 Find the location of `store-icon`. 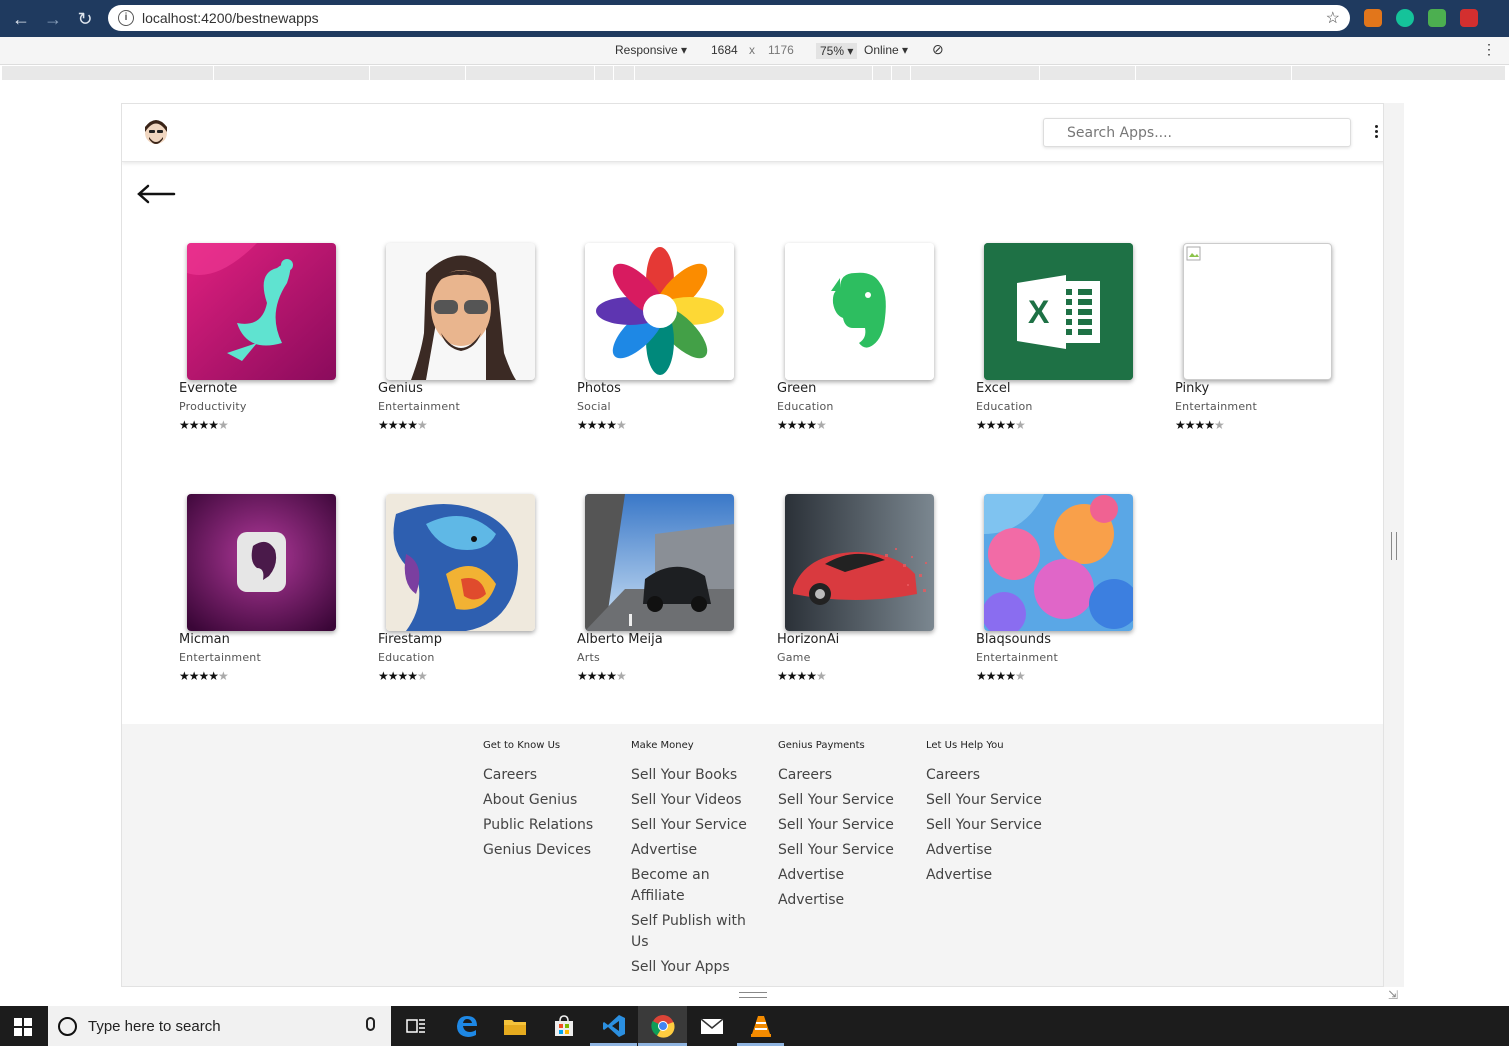

store-icon is located at coordinates (564, 1026).